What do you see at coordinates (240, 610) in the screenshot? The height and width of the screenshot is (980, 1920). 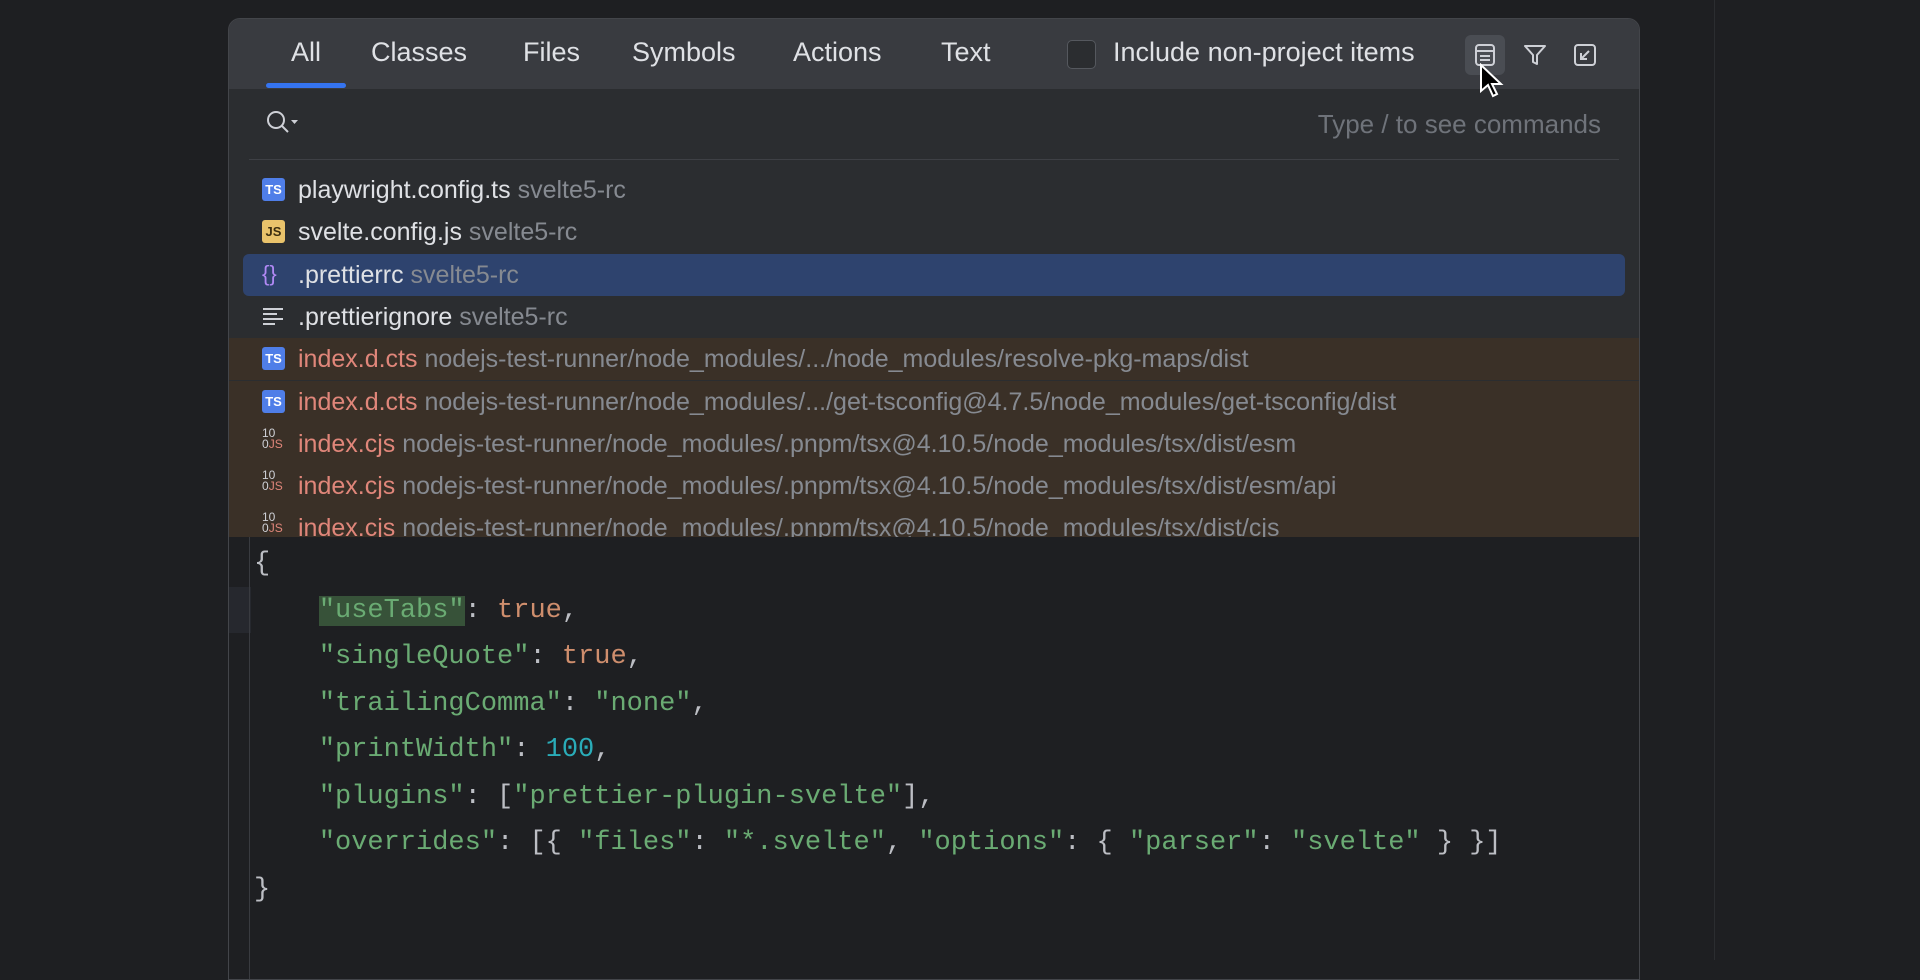 I see `current-line-gutter` at bounding box center [240, 610].